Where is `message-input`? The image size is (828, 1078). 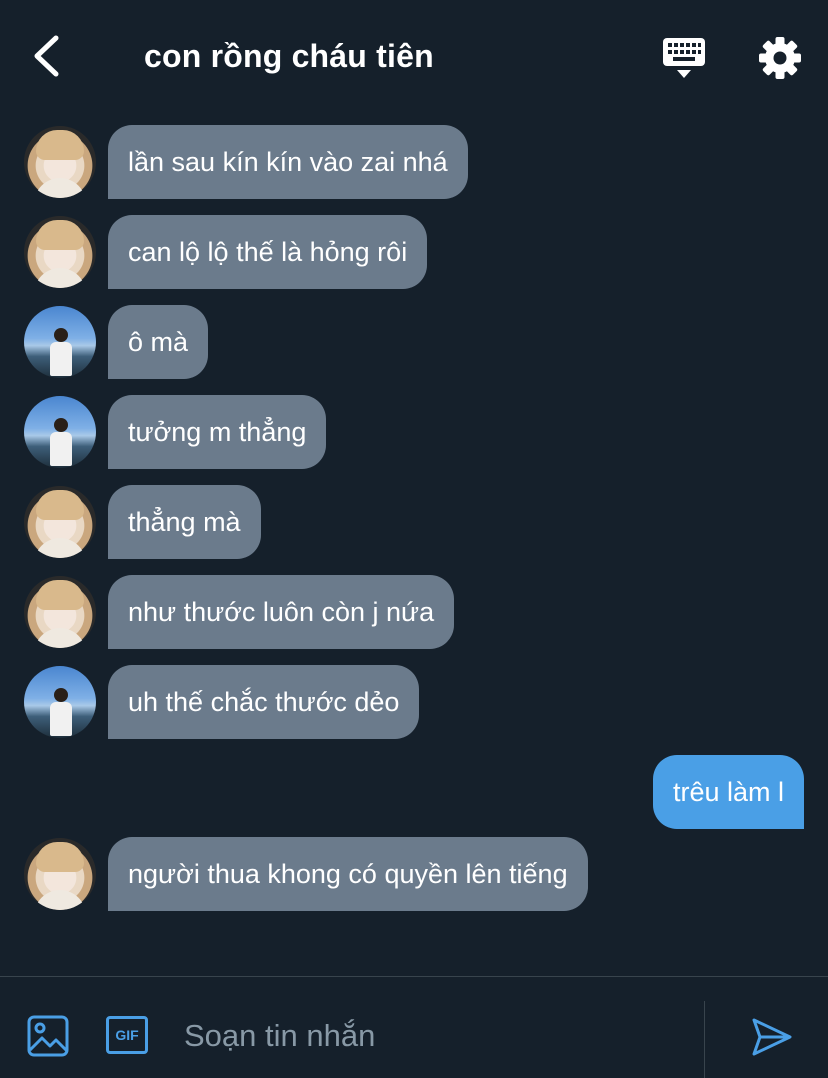
message-input is located at coordinates (434, 1036).